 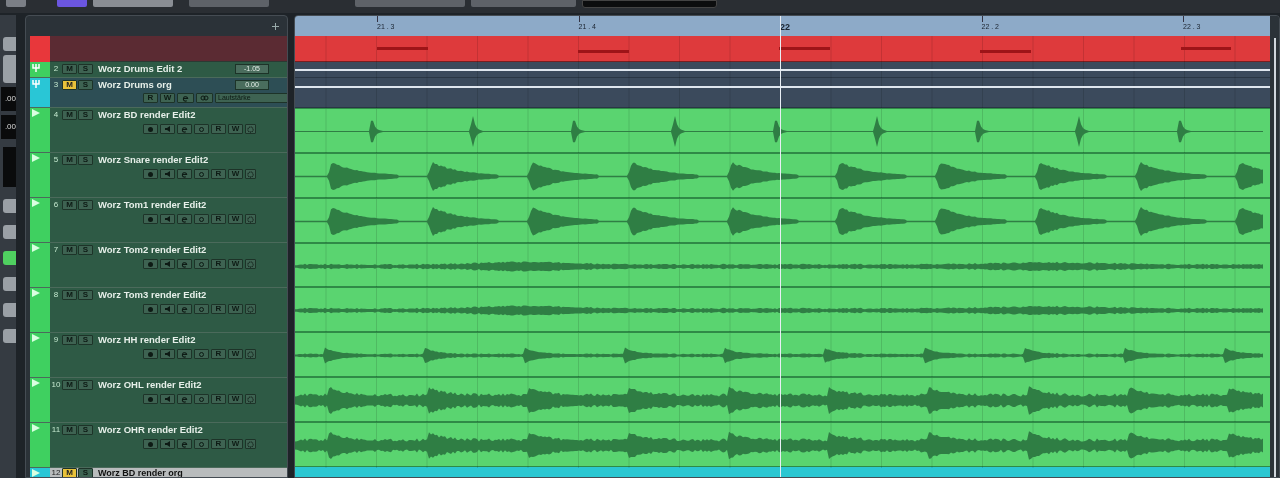 I want to click on track-name: Worz Drums org, so click(x=135, y=85).